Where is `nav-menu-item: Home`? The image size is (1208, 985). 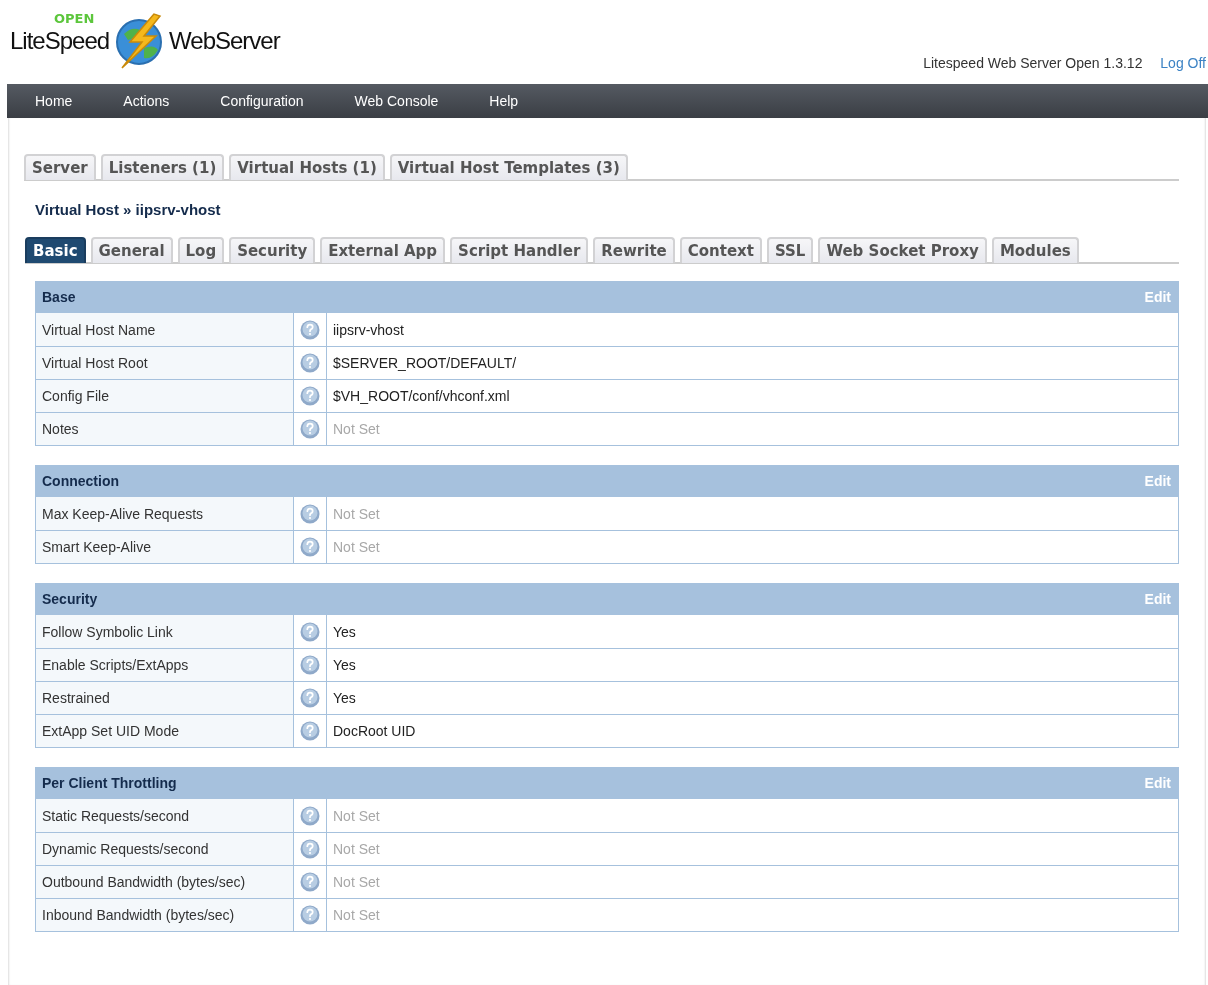
nav-menu-item: Home is located at coordinates (54, 101).